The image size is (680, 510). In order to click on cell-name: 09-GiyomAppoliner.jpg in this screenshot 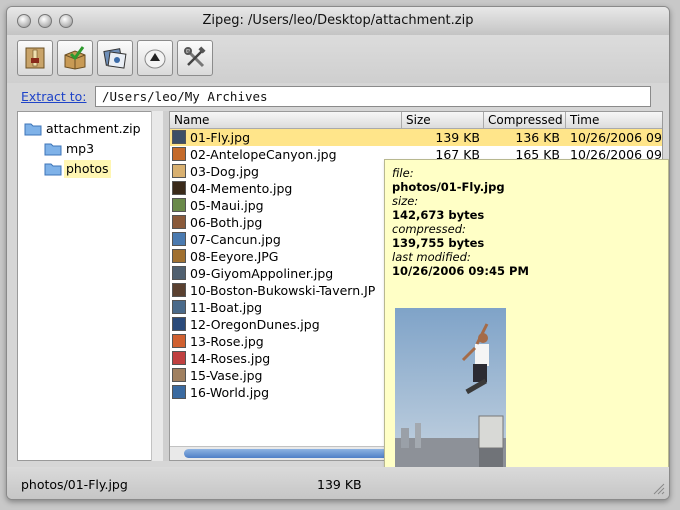, I will do `click(262, 273)`.